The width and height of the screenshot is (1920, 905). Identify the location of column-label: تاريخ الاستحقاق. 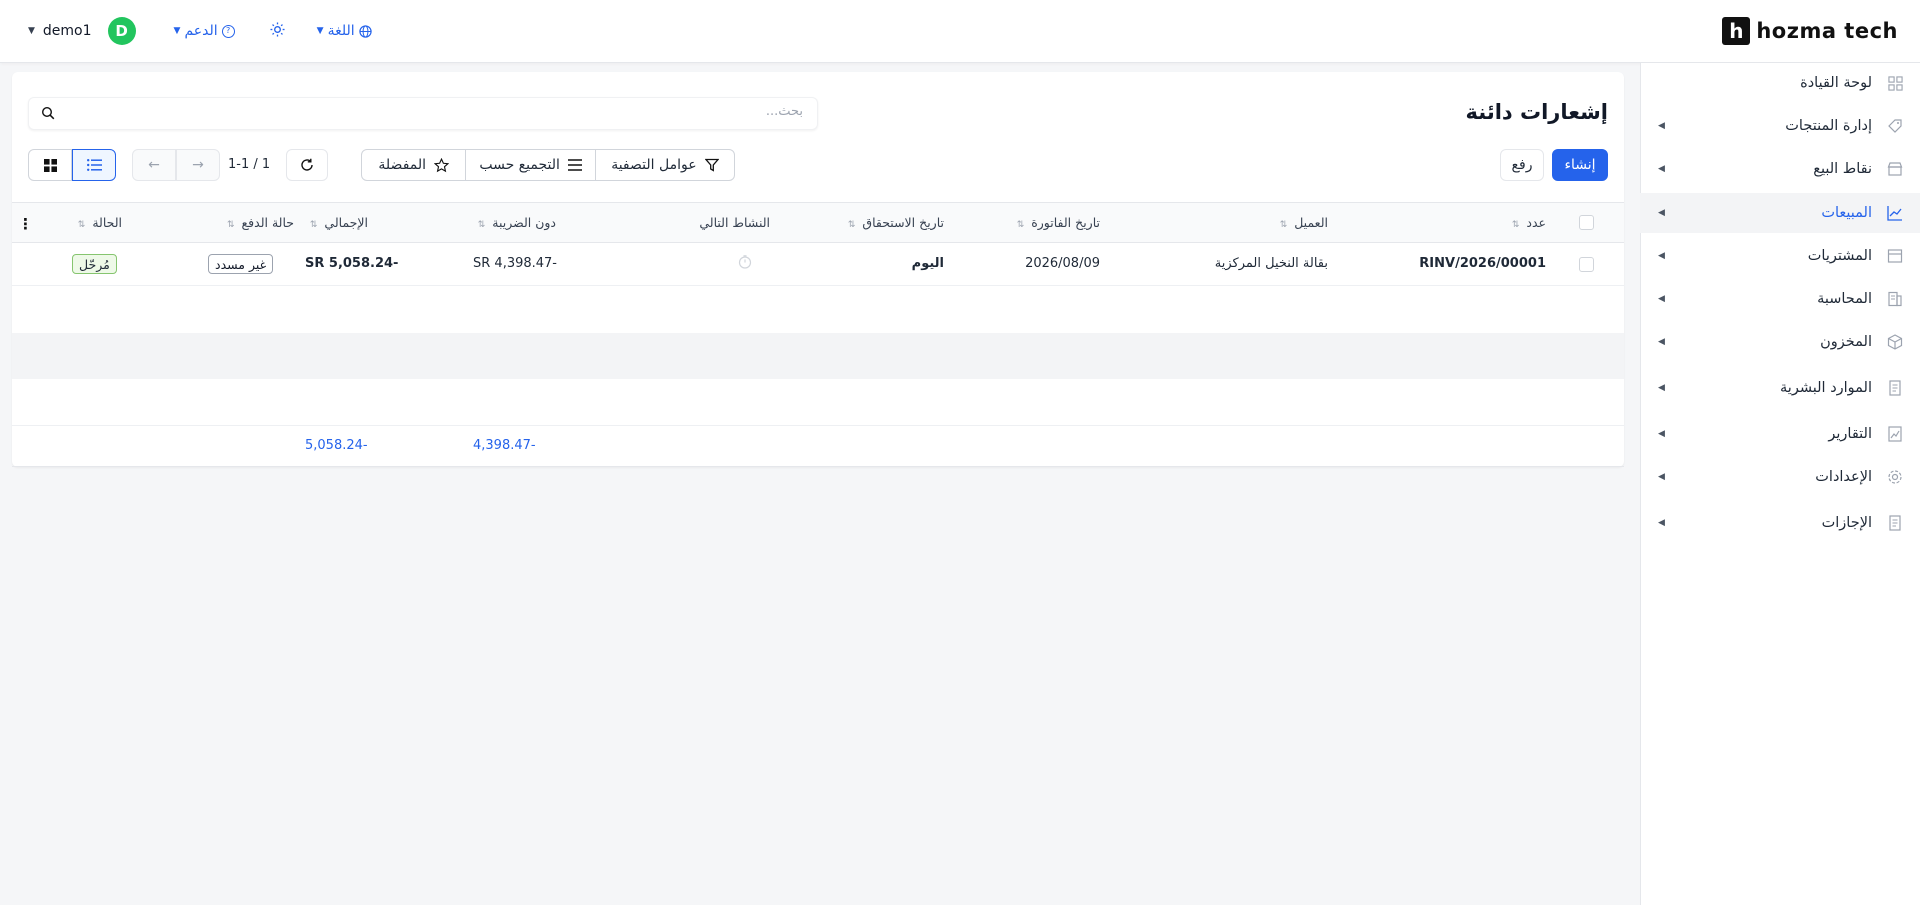
(903, 222).